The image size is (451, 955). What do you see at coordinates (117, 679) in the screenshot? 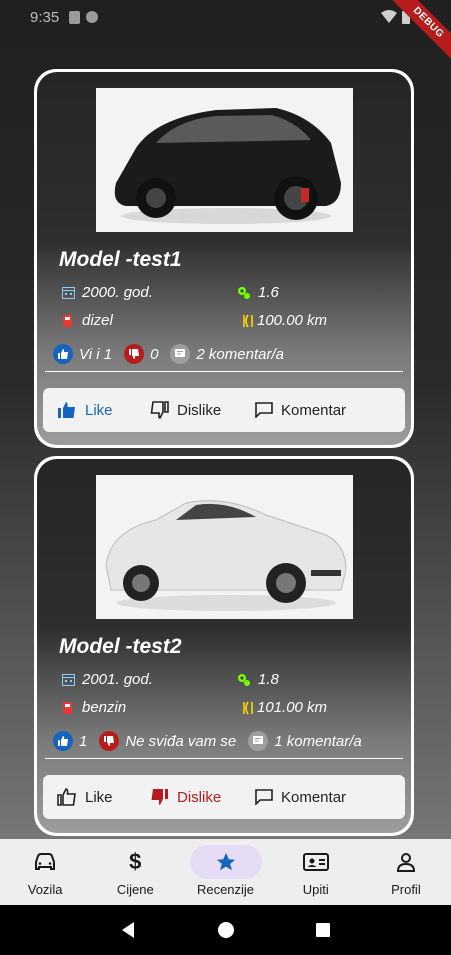
I see `year-value: 2001. god.` at bounding box center [117, 679].